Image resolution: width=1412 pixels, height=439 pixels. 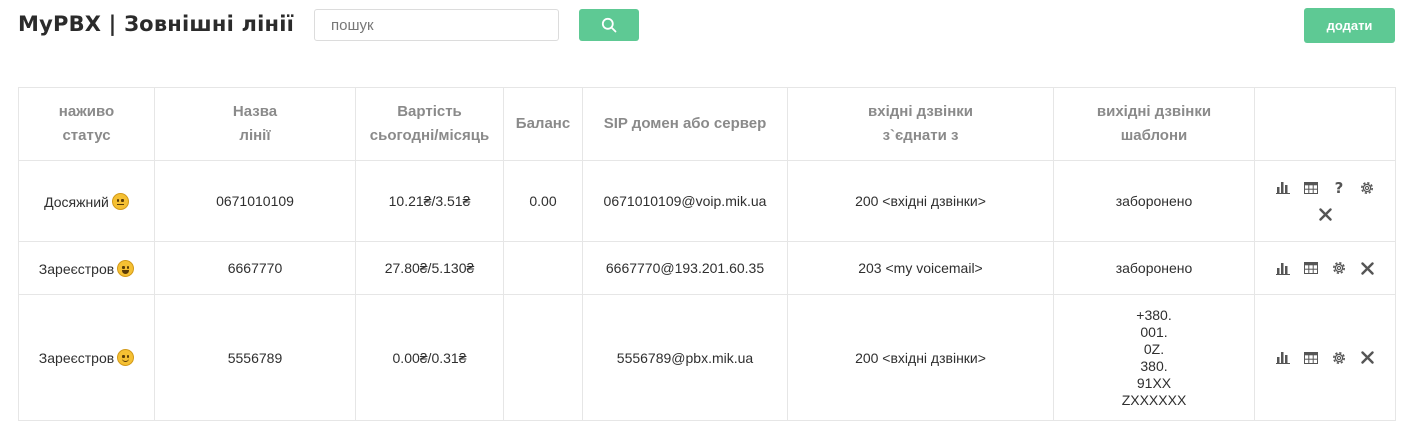 What do you see at coordinates (436, 25) in the screenshot?
I see `search-input` at bounding box center [436, 25].